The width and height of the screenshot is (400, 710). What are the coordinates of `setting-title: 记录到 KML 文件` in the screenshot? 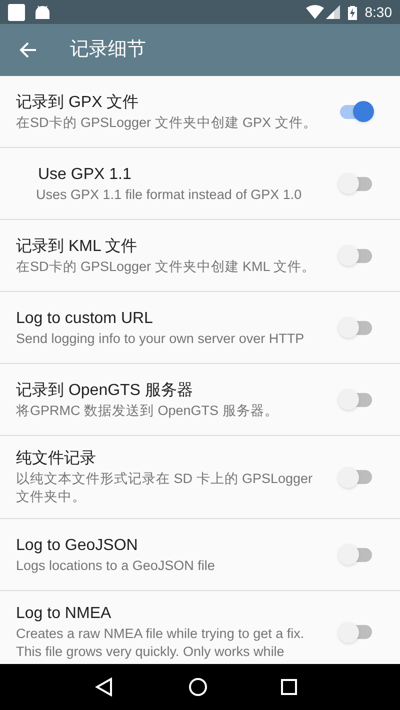 It's located at (77, 246).